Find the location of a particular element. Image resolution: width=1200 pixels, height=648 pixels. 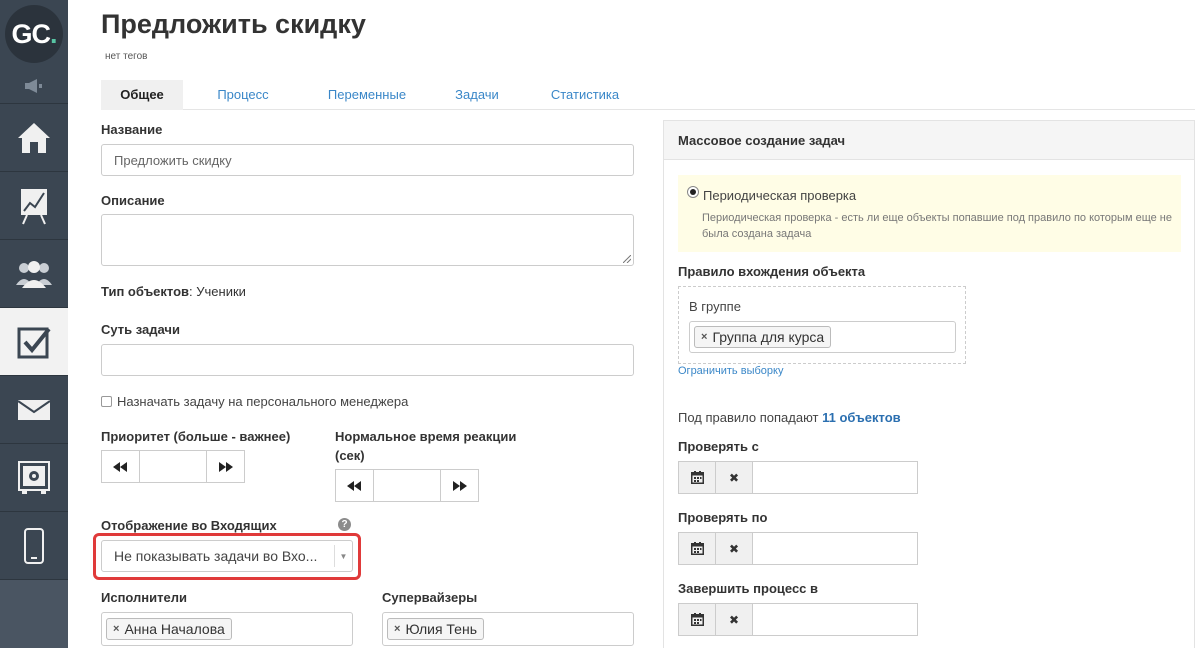

users-icon is located at coordinates (34, 274).